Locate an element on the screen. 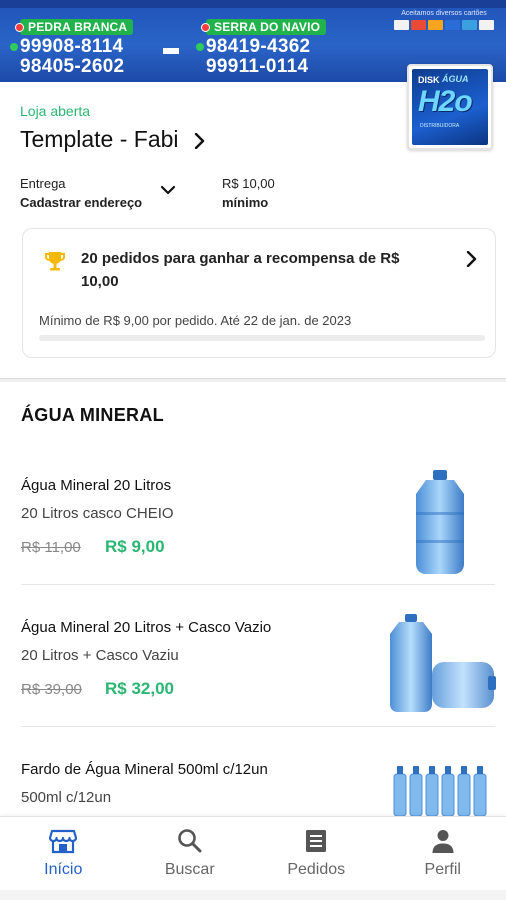  store-icon is located at coordinates (63, 841).